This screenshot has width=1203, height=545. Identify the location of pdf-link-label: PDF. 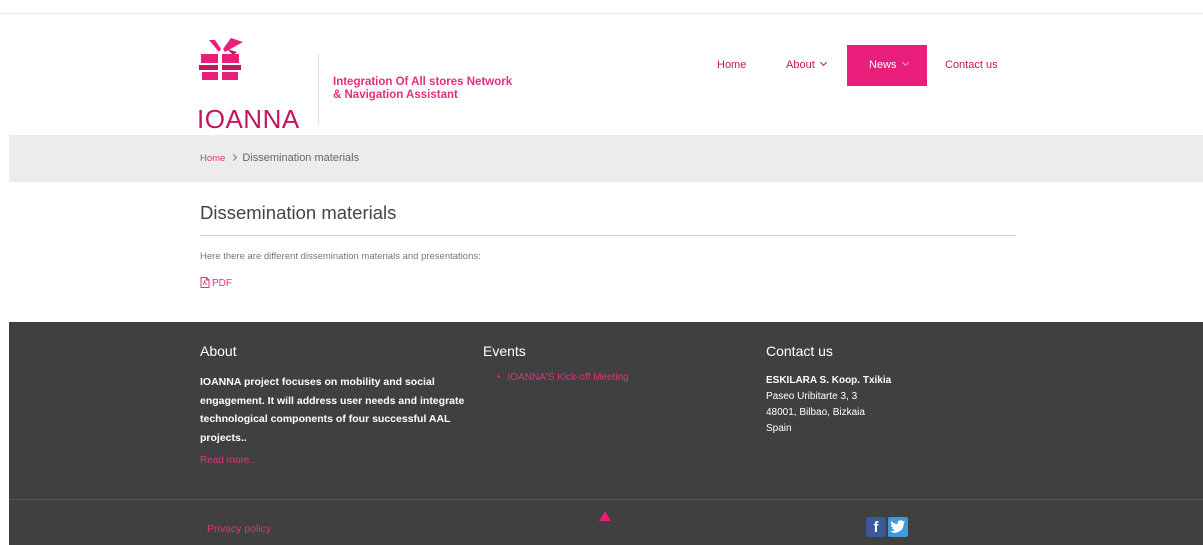
(222, 283).